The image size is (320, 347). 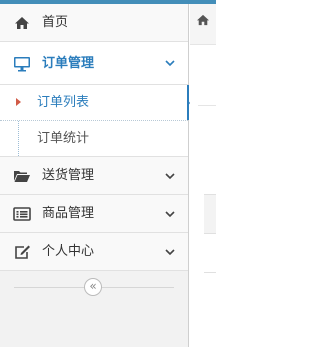 I want to click on sidebar-collapse: «, so click(x=94, y=287).